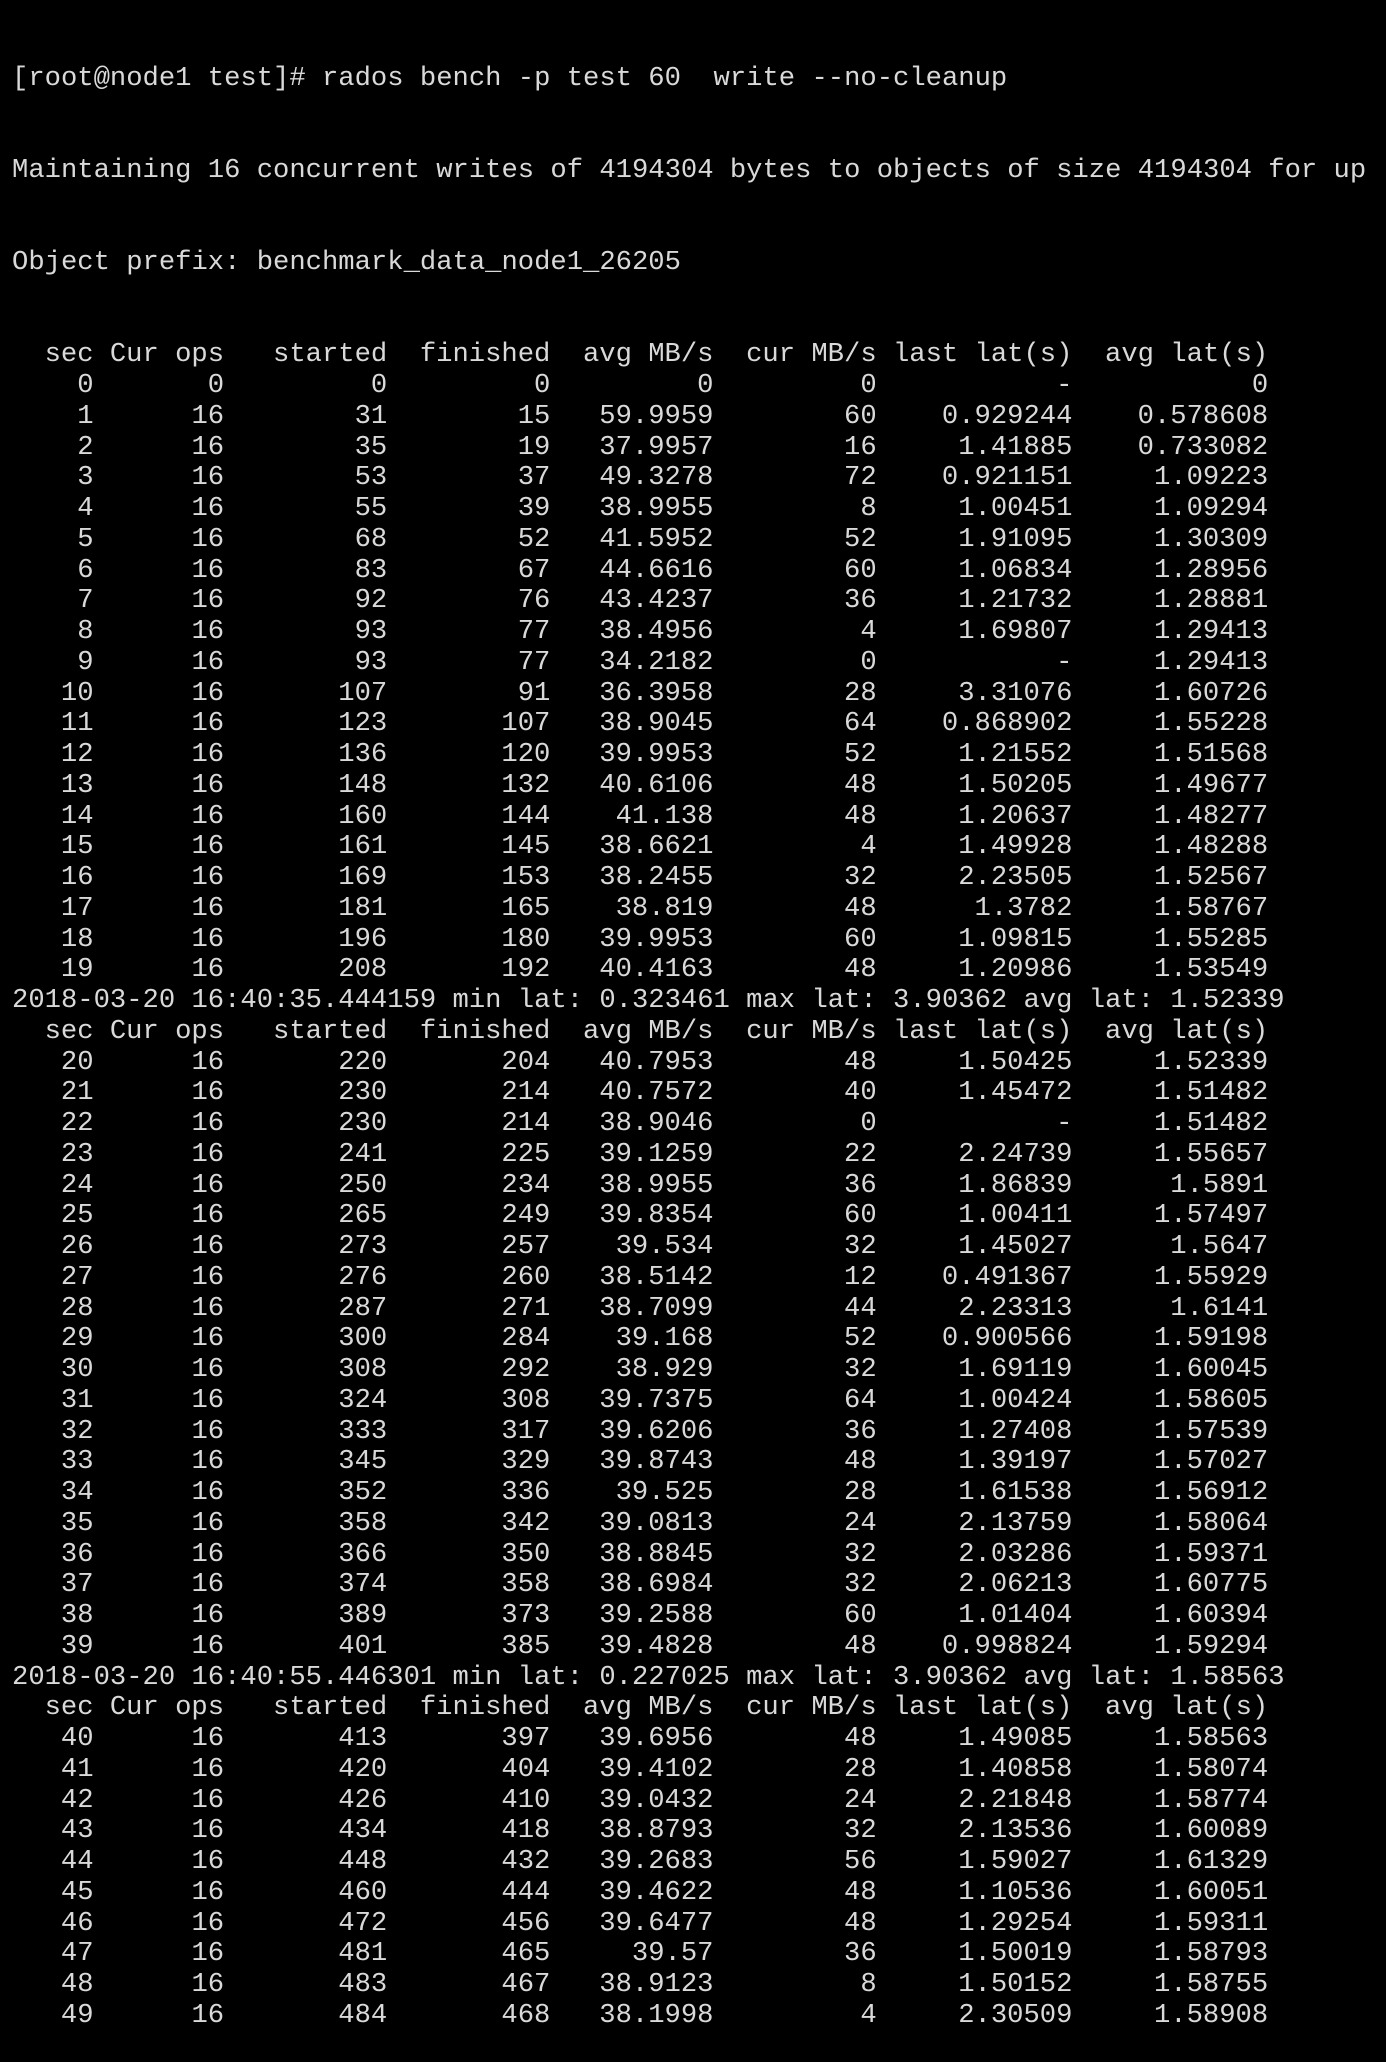 The image size is (1386, 2062). What do you see at coordinates (1211, 1154) in the screenshot?
I see `table-cell: 1.55657` at bounding box center [1211, 1154].